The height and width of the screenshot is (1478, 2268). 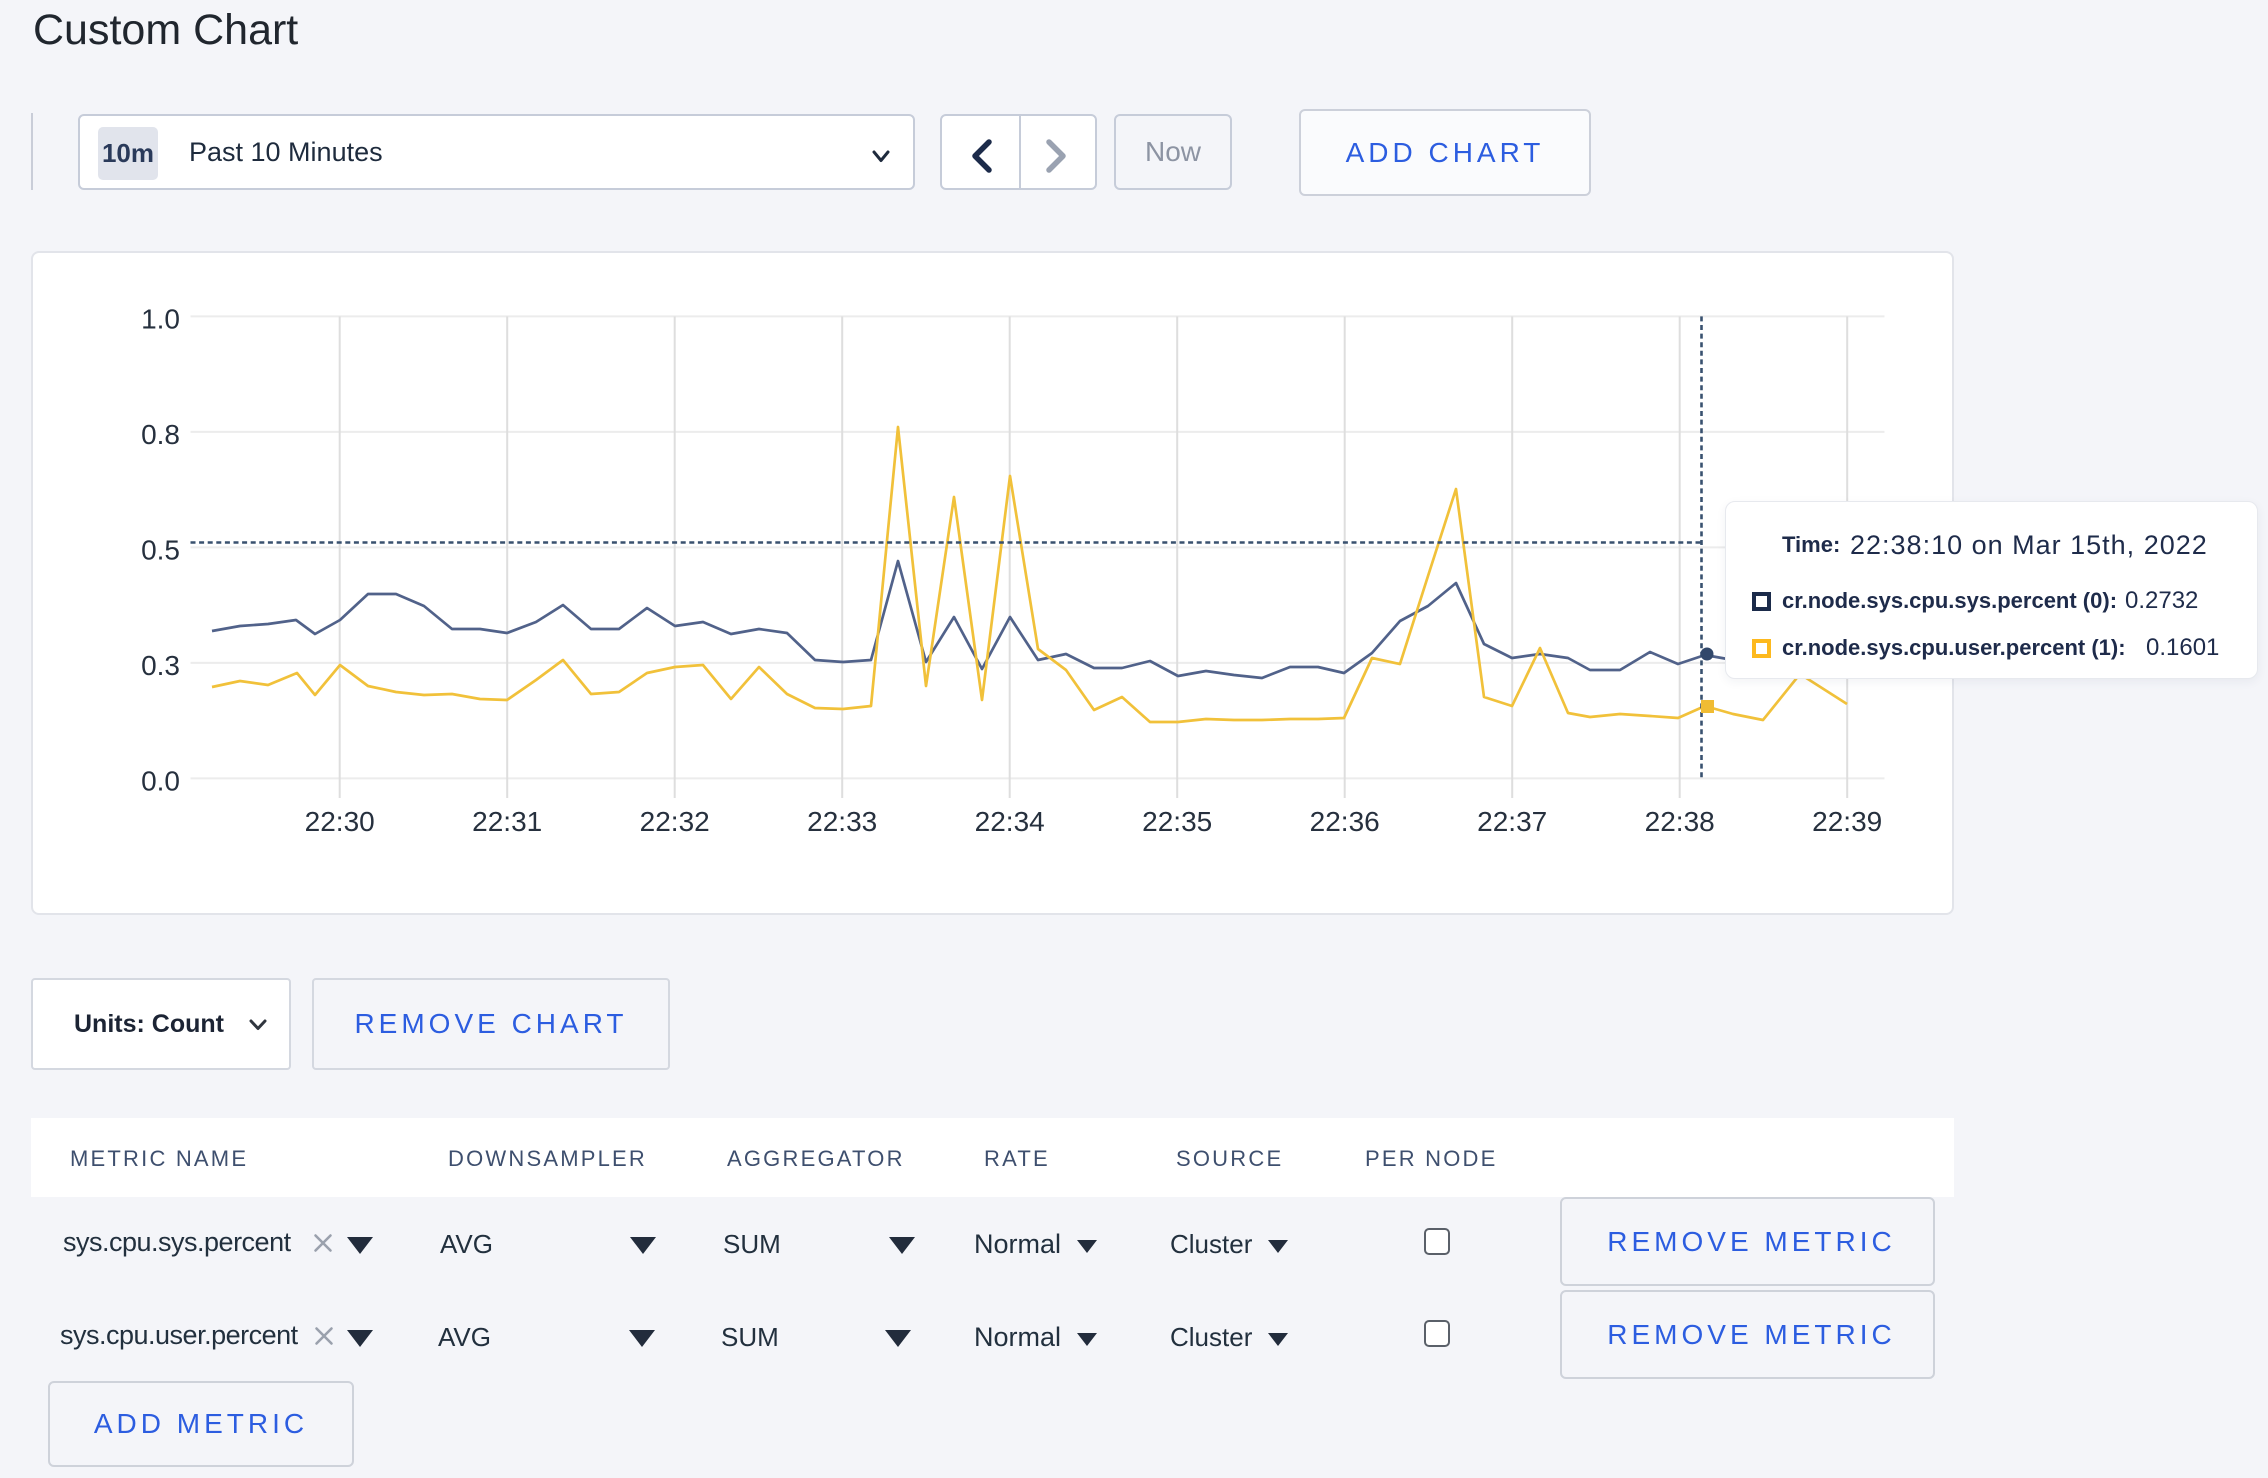 I want to click on svg-text: 22:38, so click(x=1680, y=821).